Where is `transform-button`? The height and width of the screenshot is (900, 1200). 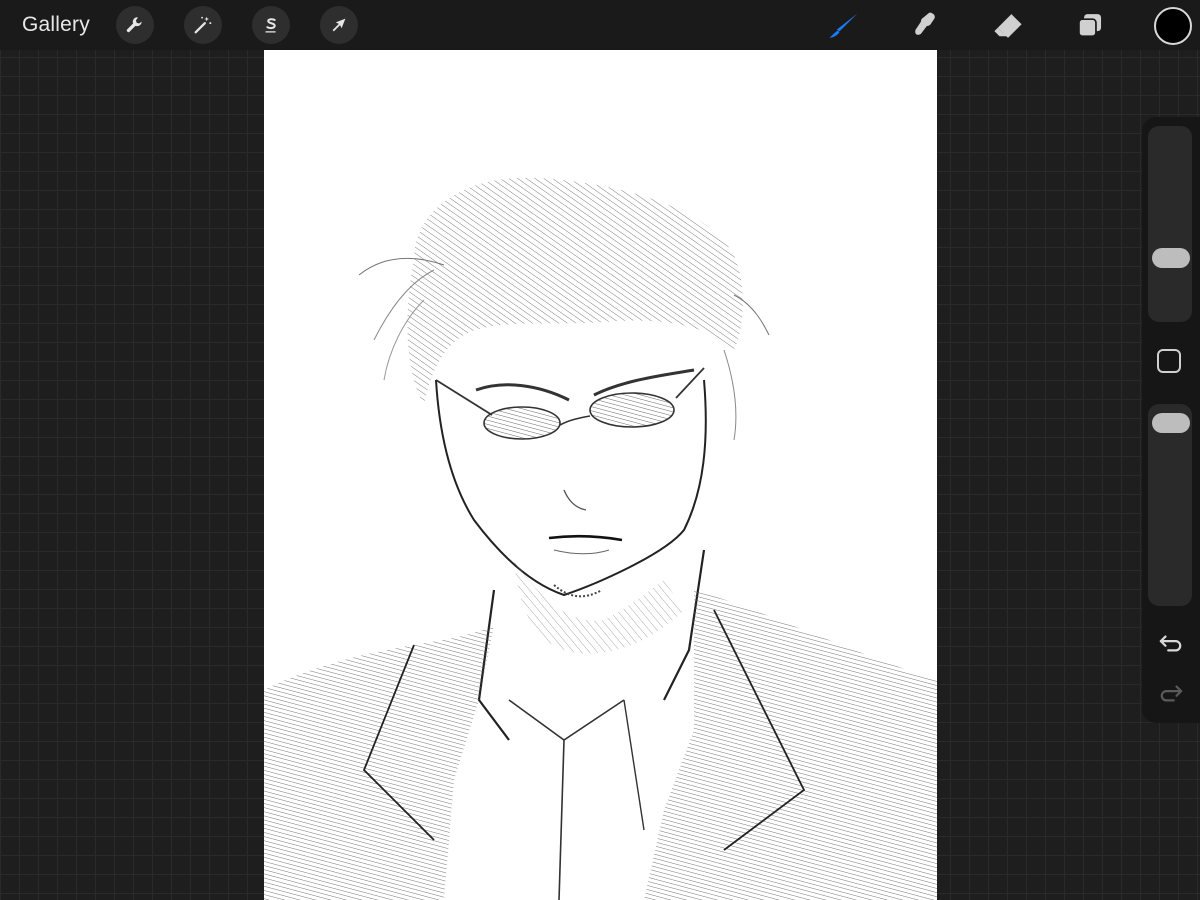
transform-button is located at coordinates (339, 25).